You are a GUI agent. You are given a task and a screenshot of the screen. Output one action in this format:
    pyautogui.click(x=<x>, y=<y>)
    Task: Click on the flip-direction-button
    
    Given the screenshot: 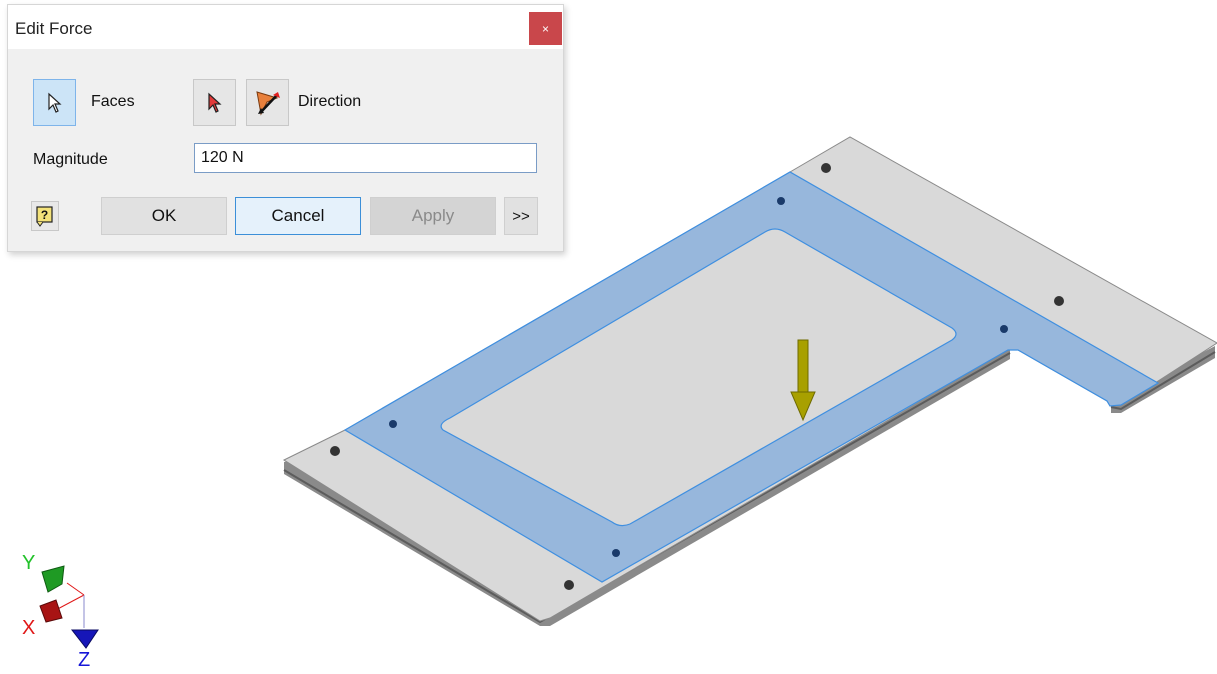 What is the action you would take?
    pyautogui.click(x=267, y=102)
    